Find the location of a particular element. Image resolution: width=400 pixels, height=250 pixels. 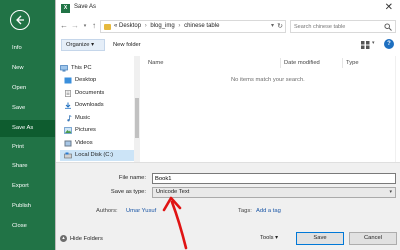

dialog-toolbar: Organize ▾ New folder ▾ ? is located at coordinates (228, 45).